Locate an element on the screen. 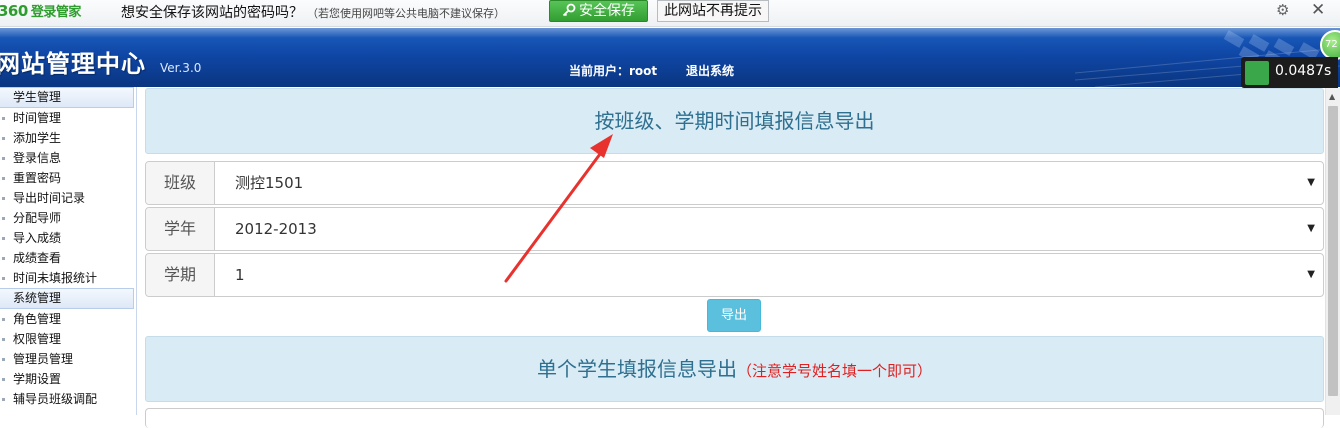  360-logo: 360 登录管家 is located at coordinates (40, 10).